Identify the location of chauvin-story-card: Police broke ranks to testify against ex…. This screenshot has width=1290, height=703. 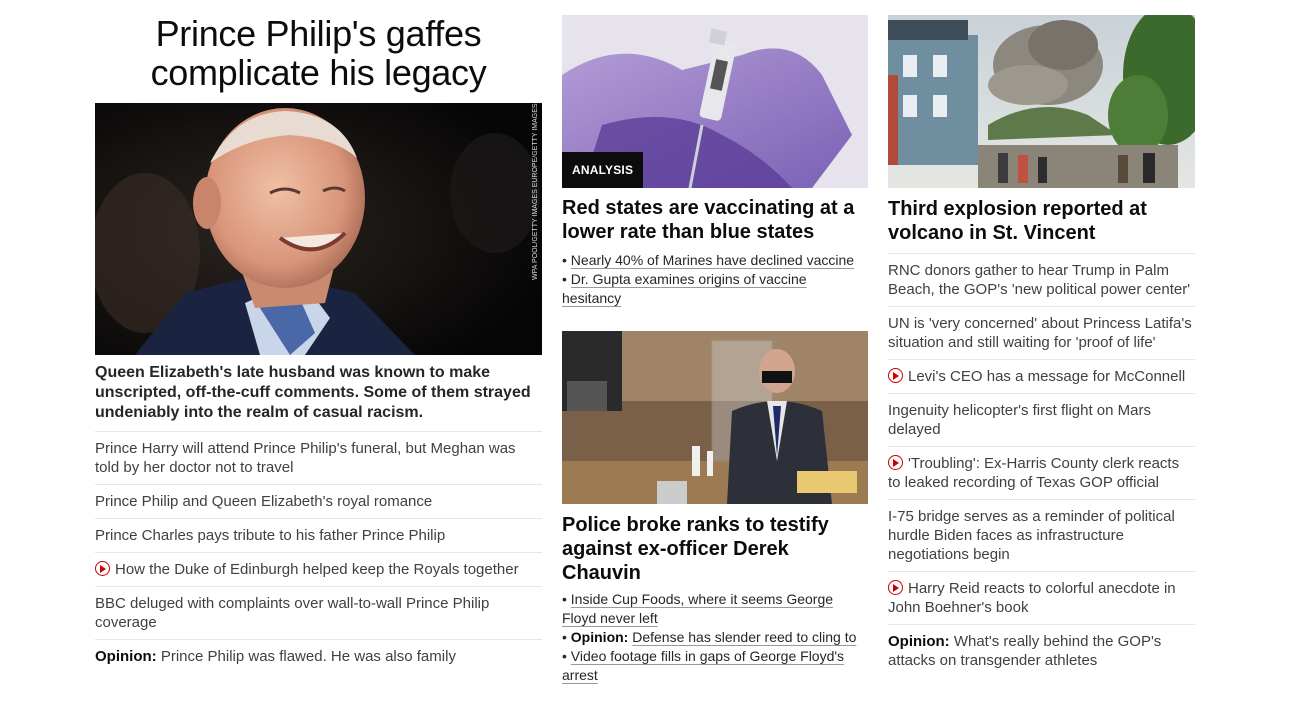
(715, 508).